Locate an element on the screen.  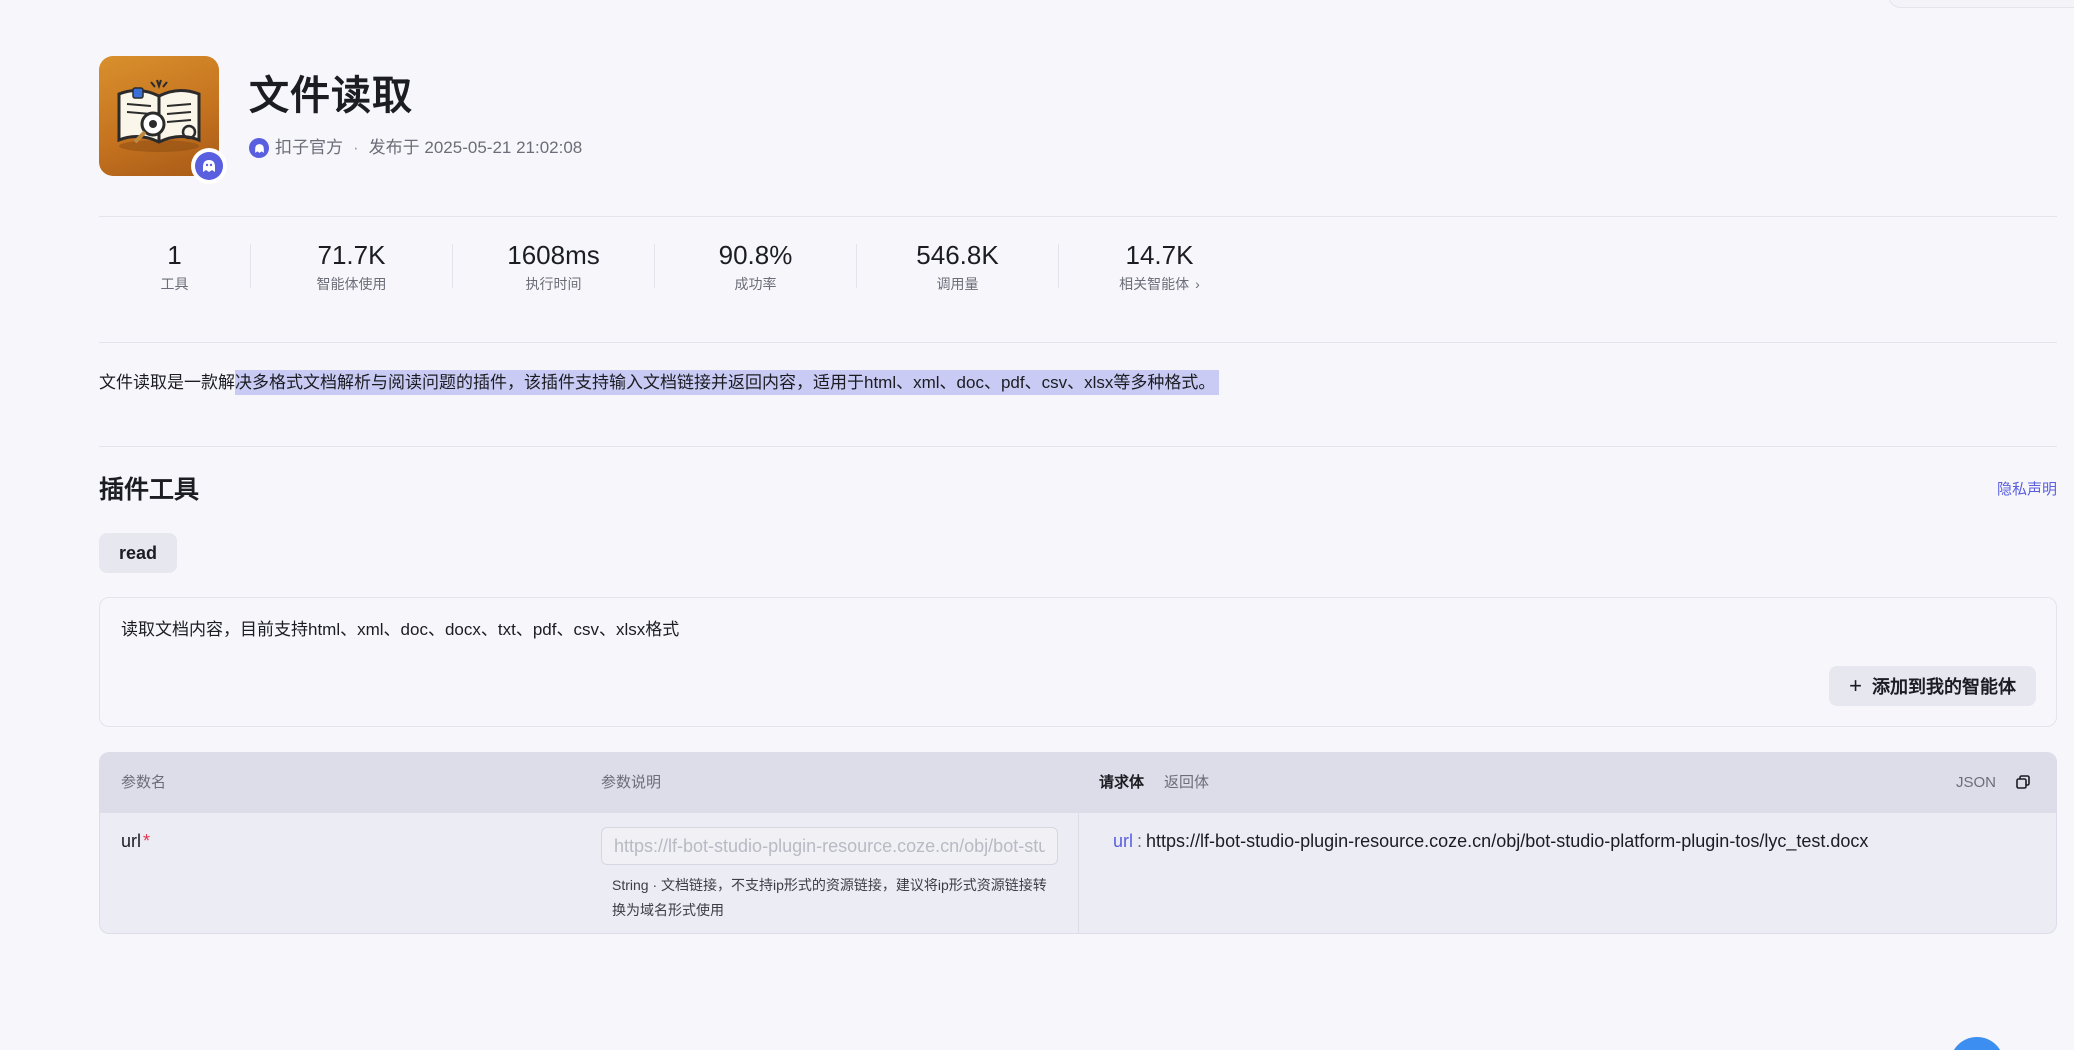
stat-related-bots: 14.7K 相关智能体 › is located at coordinates (1159, 266).